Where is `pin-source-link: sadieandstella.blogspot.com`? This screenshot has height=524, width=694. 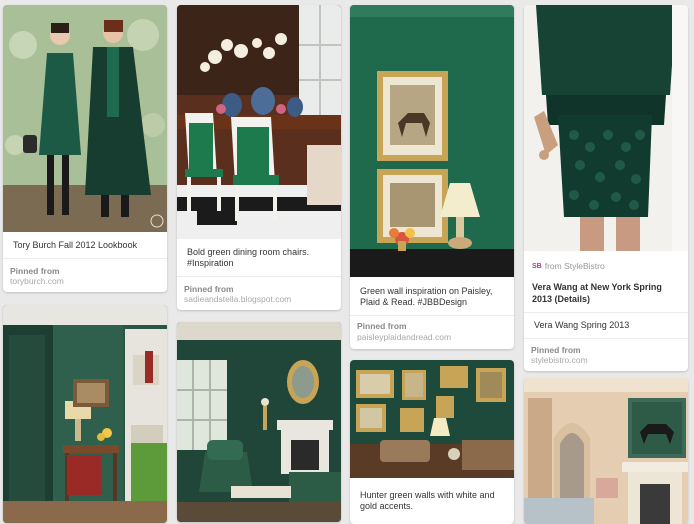
pin-source-link: sadieandstella.blogspot.com is located at coordinates (237, 299).